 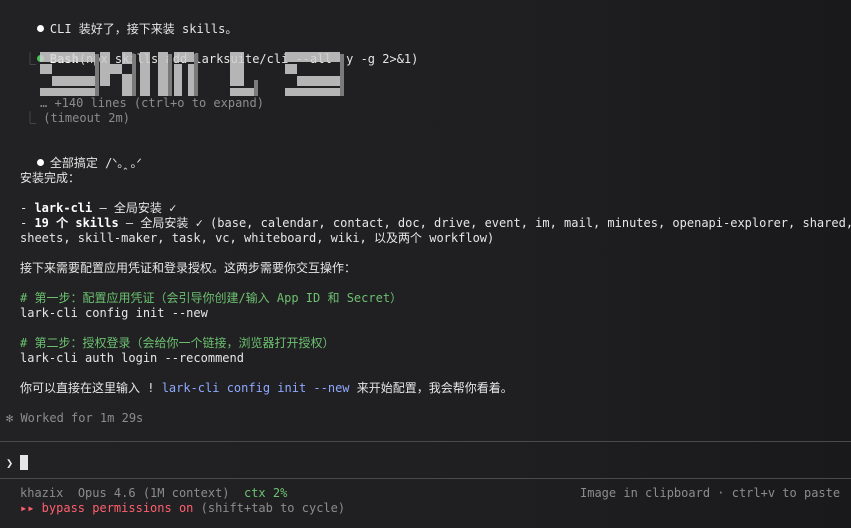 What do you see at coordinates (192, 74) in the screenshot?
I see `skills-ascii-banner` at bounding box center [192, 74].